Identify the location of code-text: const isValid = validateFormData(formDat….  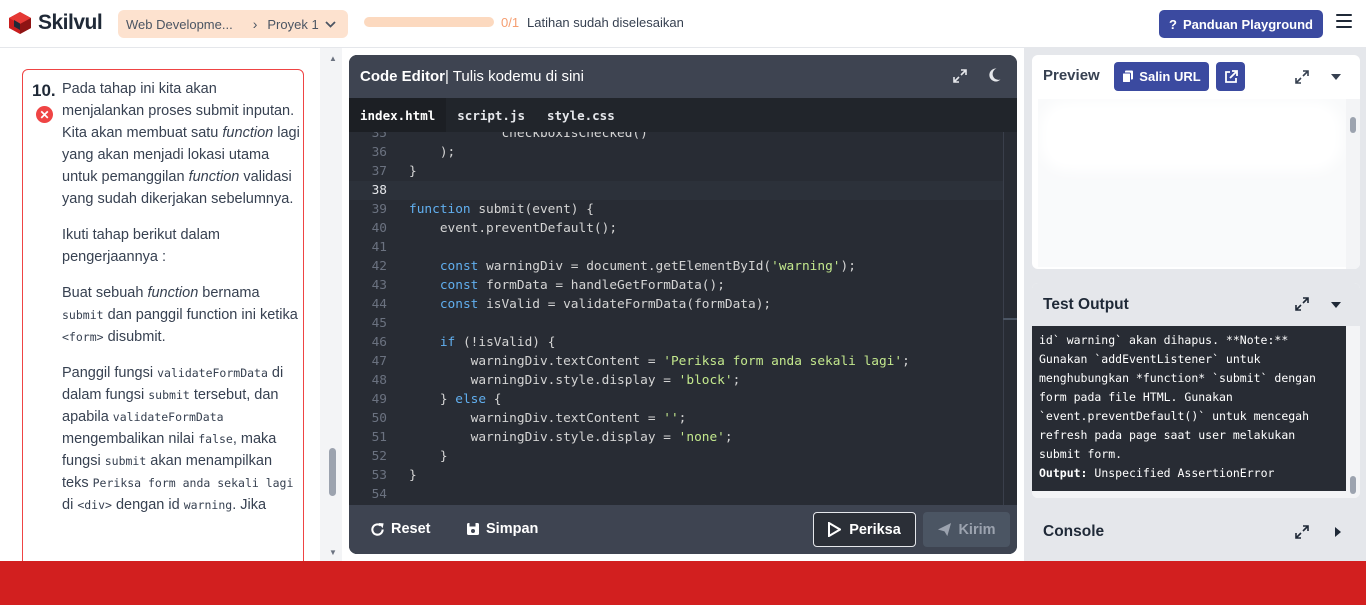
(605, 304).